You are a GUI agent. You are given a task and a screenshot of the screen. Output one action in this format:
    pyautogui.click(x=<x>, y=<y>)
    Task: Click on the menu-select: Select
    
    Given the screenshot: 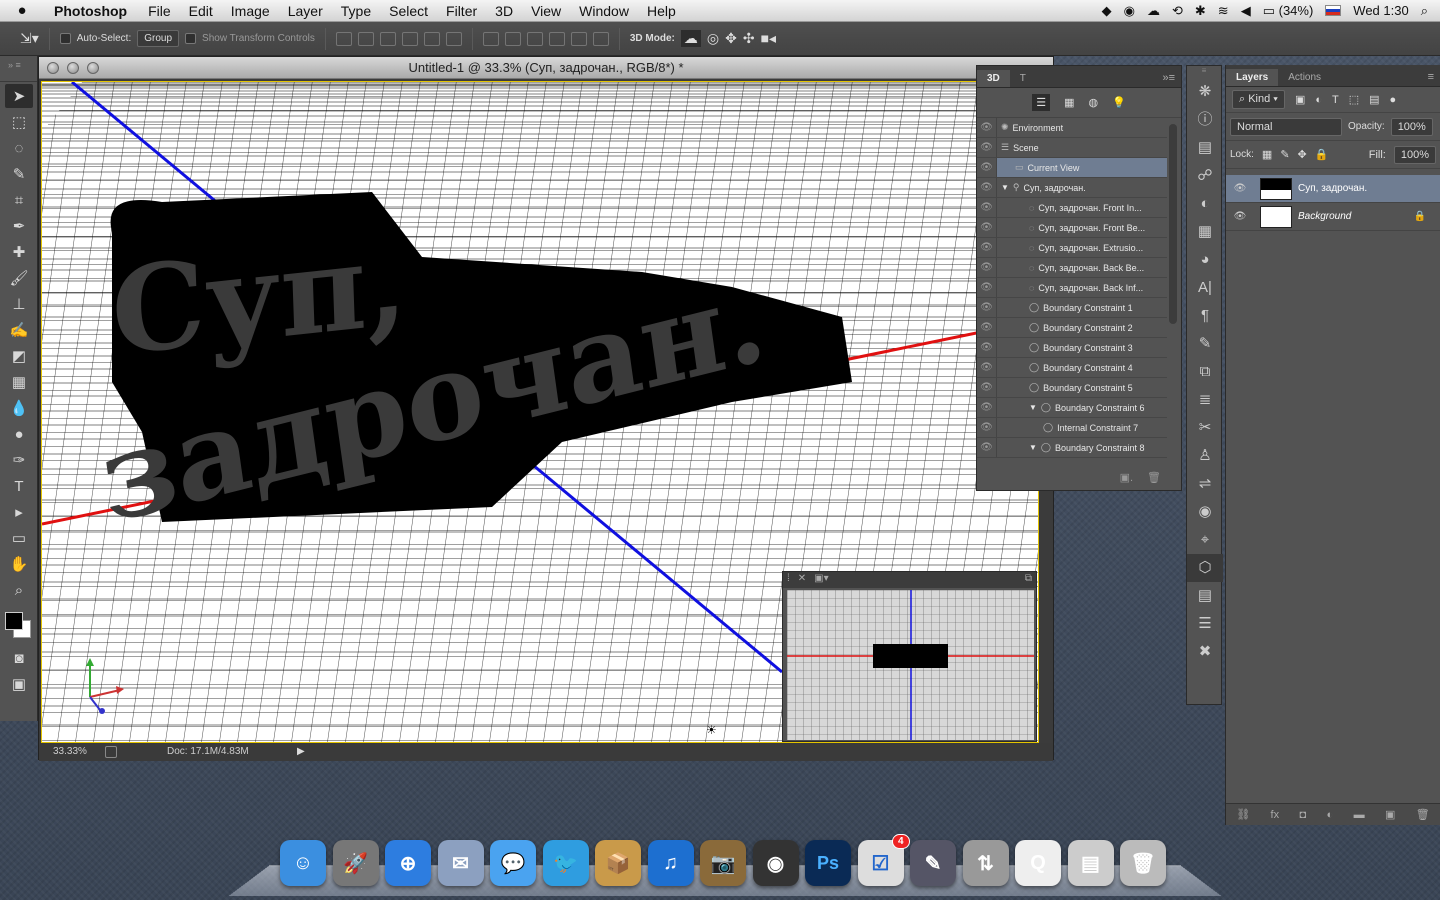 What is the action you would take?
    pyautogui.click(x=408, y=11)
    